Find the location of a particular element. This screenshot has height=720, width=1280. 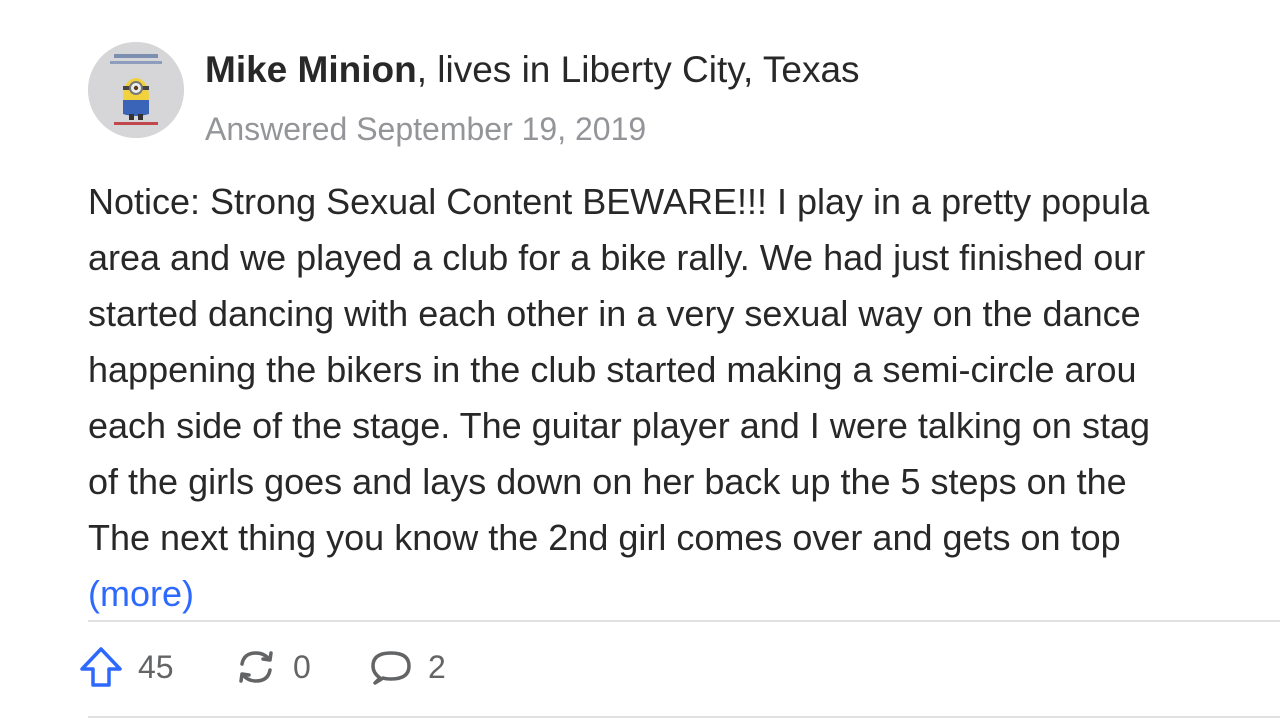

minion-avatar-icon is located at coordinates (136, 90).